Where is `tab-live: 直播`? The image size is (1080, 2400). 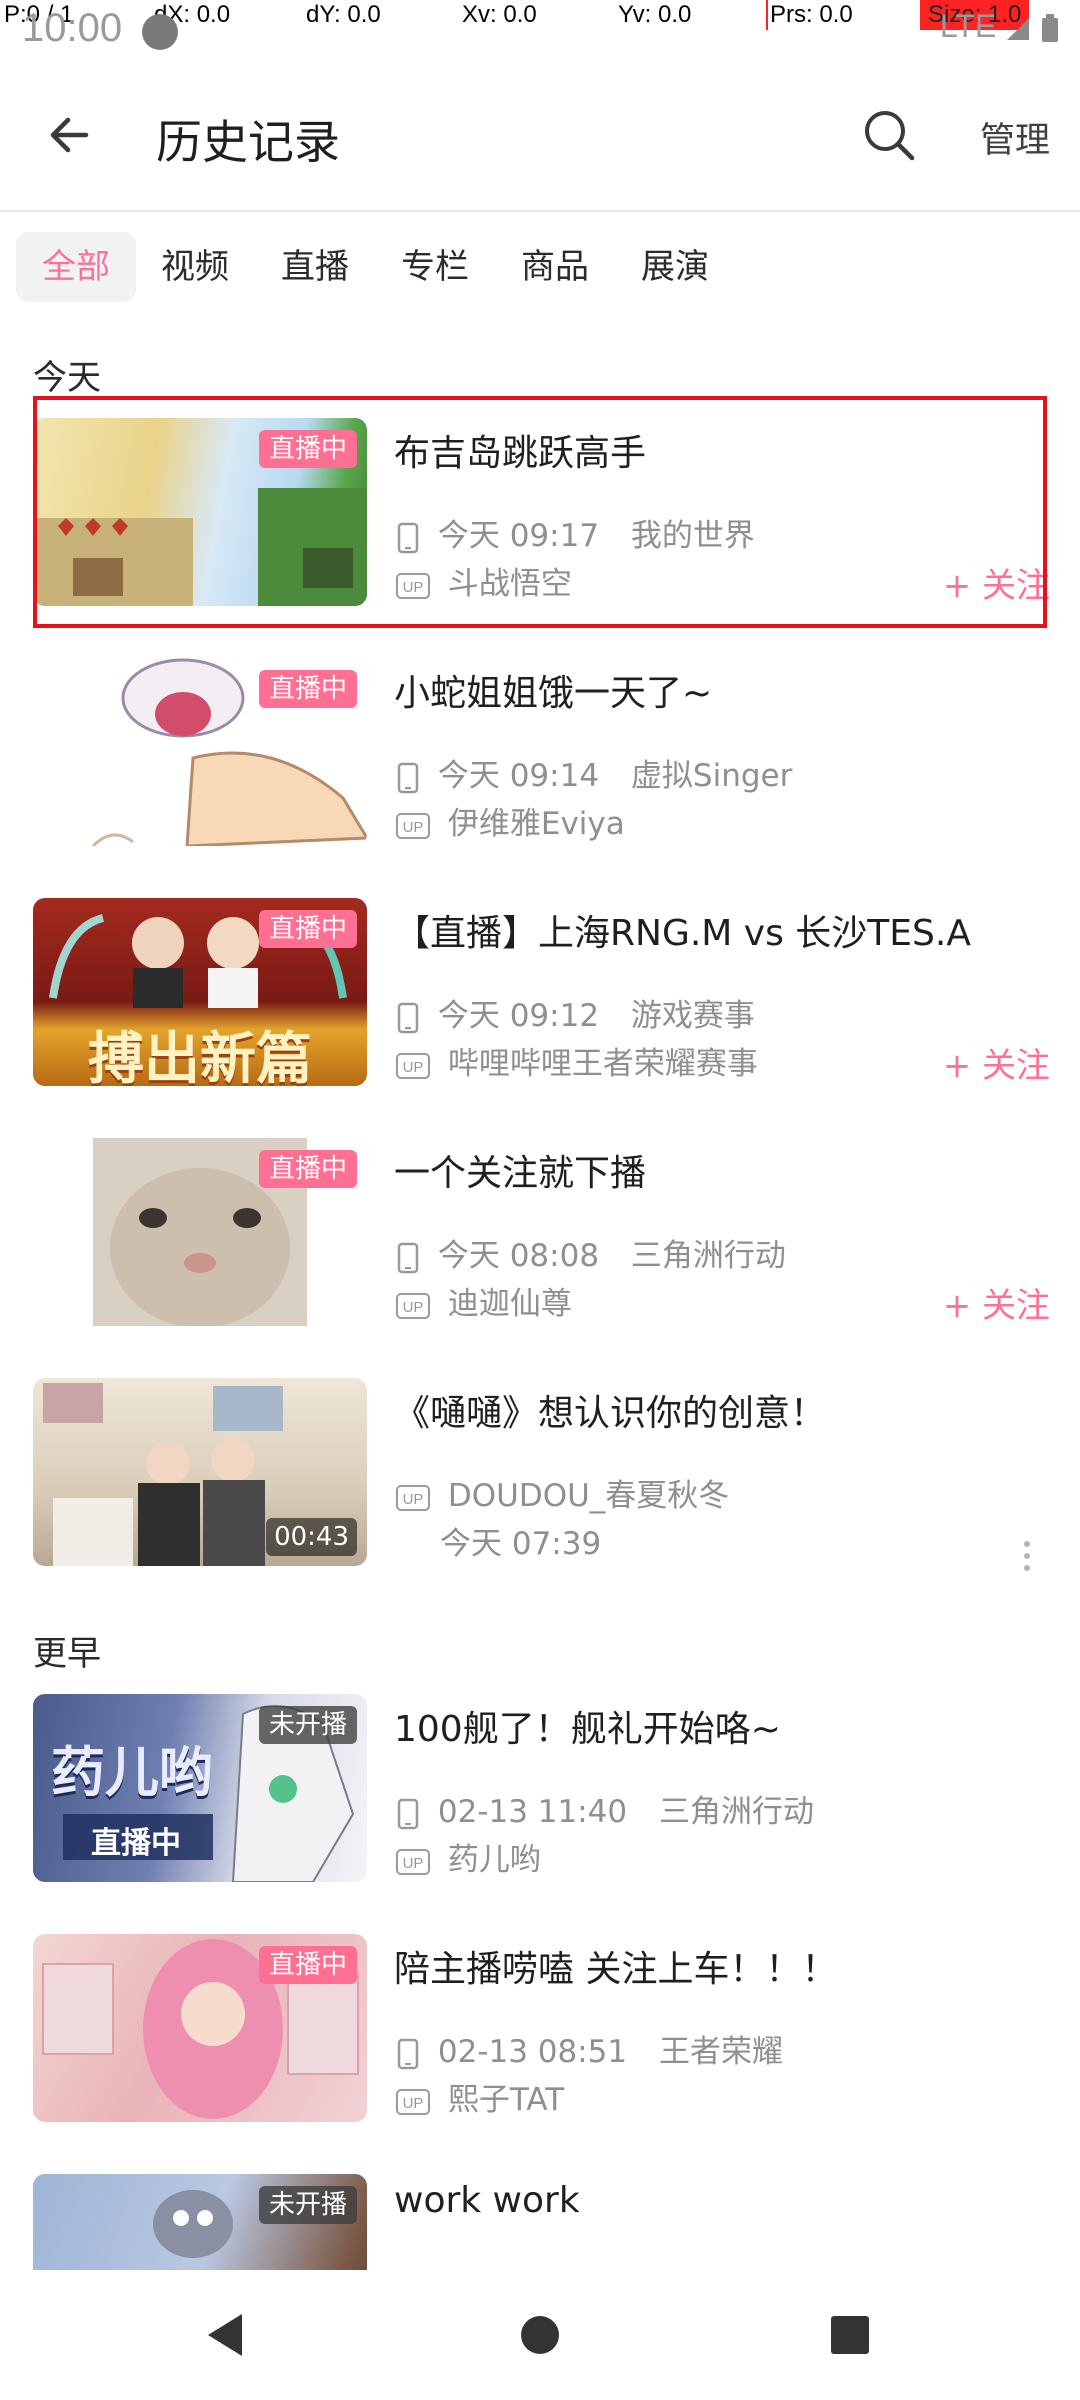
tab-live: 直播 is located at coordinates (315, 267).